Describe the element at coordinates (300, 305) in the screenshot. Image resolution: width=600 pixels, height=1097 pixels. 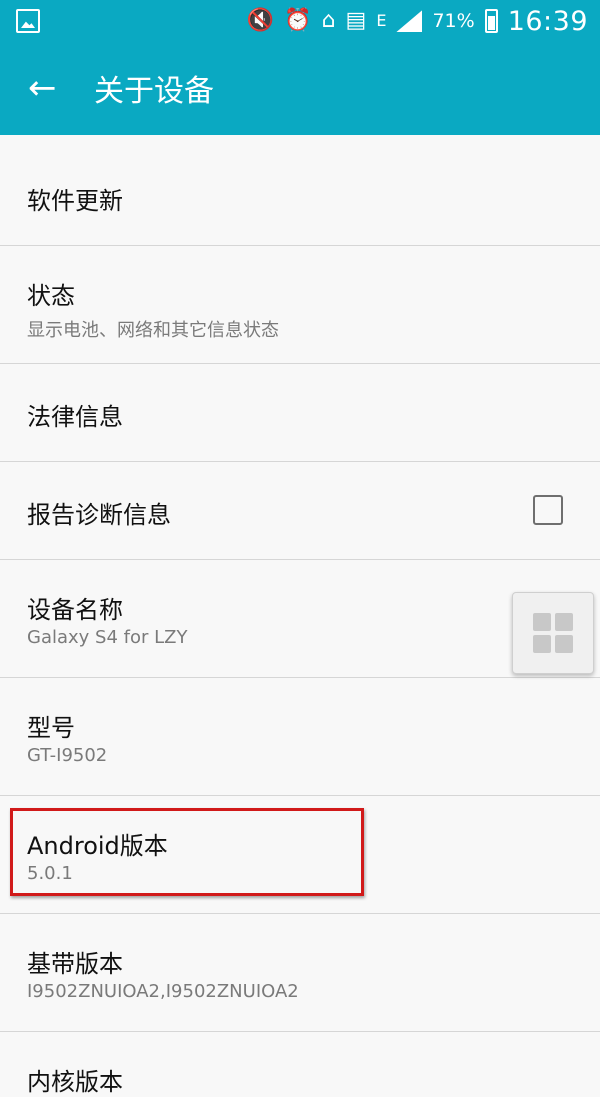
I see `list-item-status: 状态 显示电池、网络和其它信息状态` at that location.